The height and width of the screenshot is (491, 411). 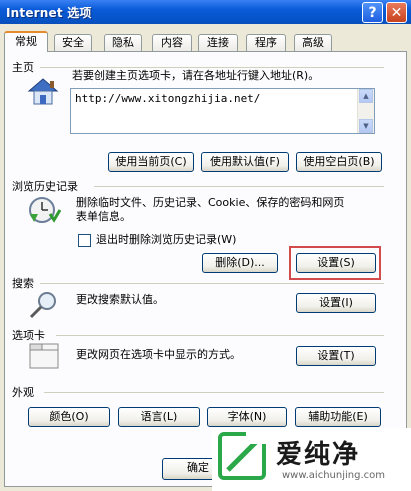 What do you see at coordinates (242, 456) in the screenshot?
I see `watermark-logo-icon` at bounding box center [242, 456].